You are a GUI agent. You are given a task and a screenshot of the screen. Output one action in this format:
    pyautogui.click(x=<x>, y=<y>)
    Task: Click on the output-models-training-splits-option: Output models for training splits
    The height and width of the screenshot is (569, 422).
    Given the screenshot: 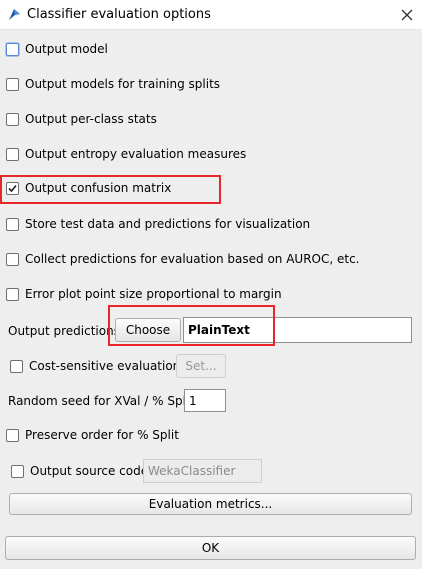 What is the action you would take?
    pyautogui.click(x=113, y=84)
    